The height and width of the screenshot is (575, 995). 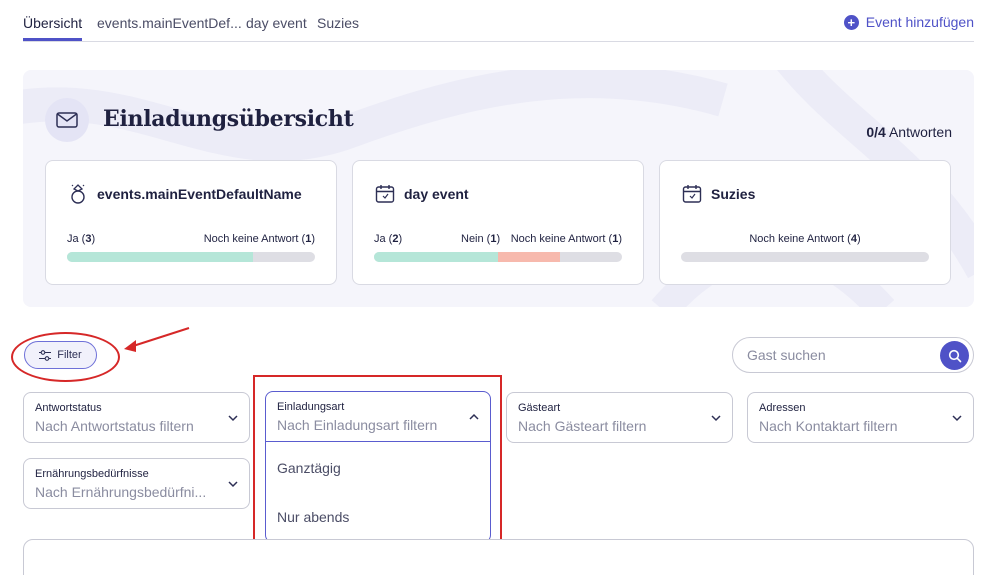 What do you see at coordinates (395, 239) in the screenshot?
I see `stat-count: 2` at bounding box center [395, 239].